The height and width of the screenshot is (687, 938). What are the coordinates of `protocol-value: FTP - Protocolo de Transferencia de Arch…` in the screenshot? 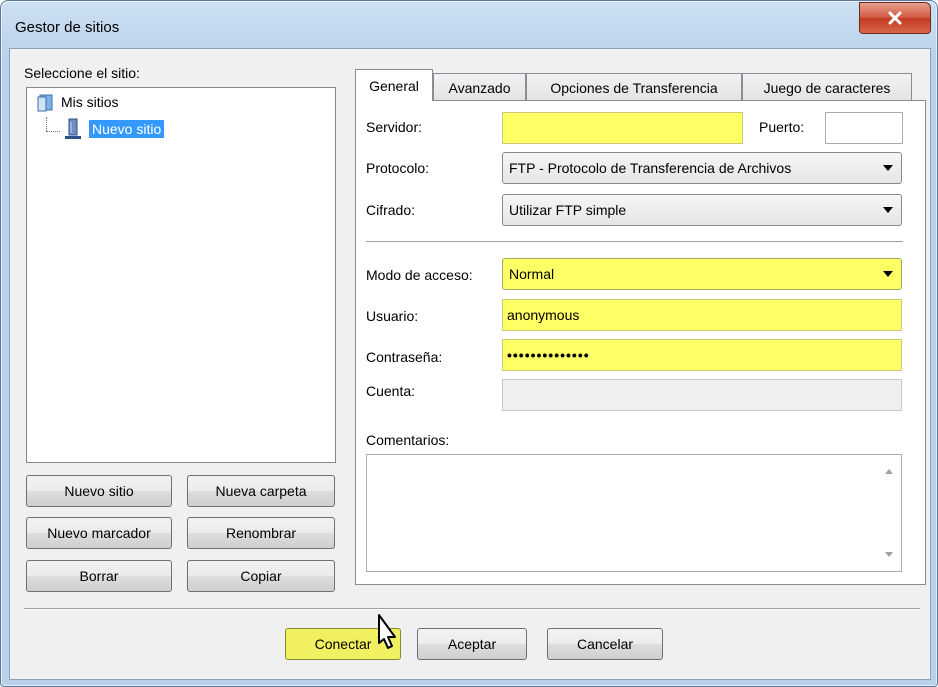 It's located at (650, 168).